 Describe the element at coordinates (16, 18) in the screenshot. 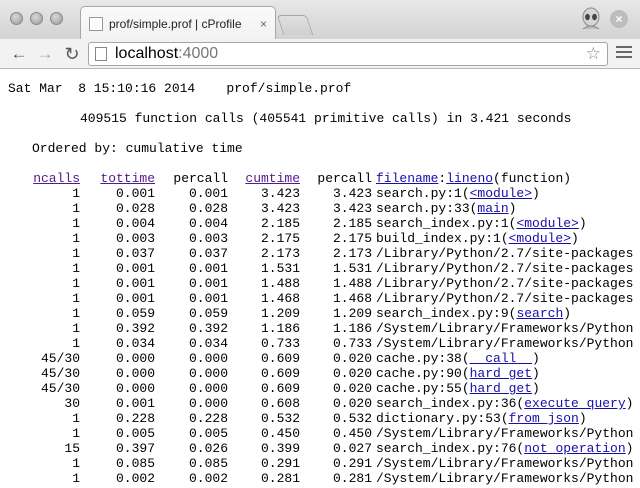

I see `close-window-button` at that location.